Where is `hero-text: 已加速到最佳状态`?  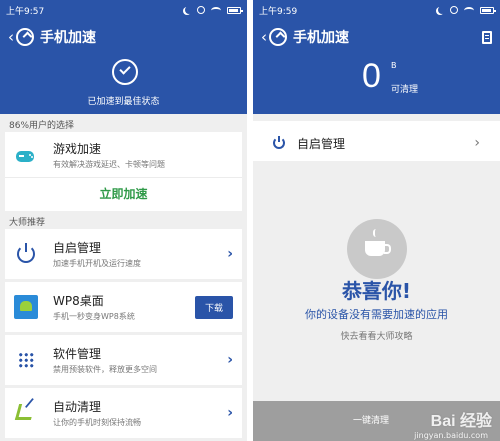 hero-text: 已加速到最佳状态 is located at coordinates (123, 102).